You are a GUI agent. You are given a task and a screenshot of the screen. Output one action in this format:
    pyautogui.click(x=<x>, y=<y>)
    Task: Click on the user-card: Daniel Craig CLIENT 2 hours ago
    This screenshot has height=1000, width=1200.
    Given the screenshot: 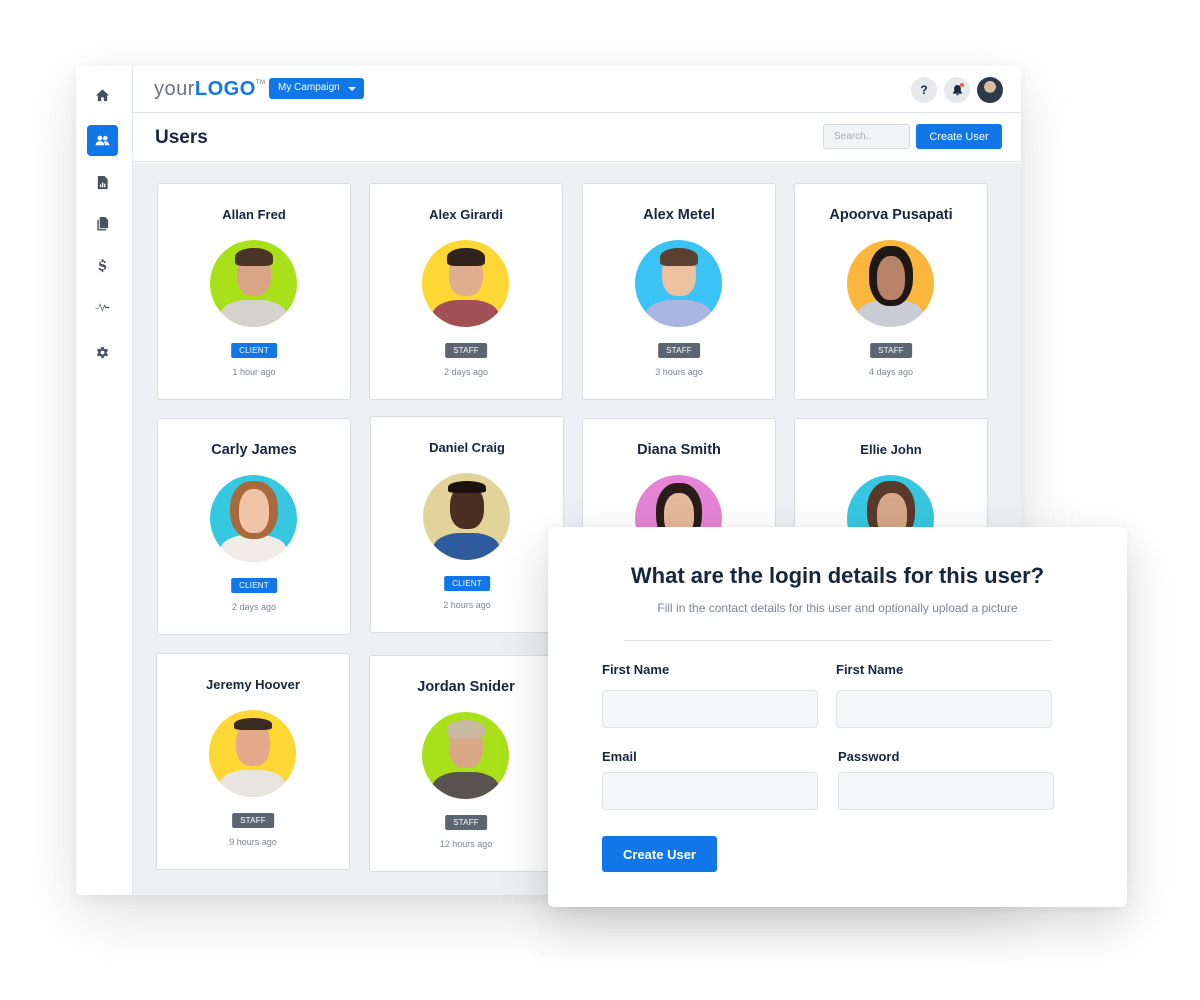 What is the action you would take?
    pyautogui.click(x=467, y=524)
    